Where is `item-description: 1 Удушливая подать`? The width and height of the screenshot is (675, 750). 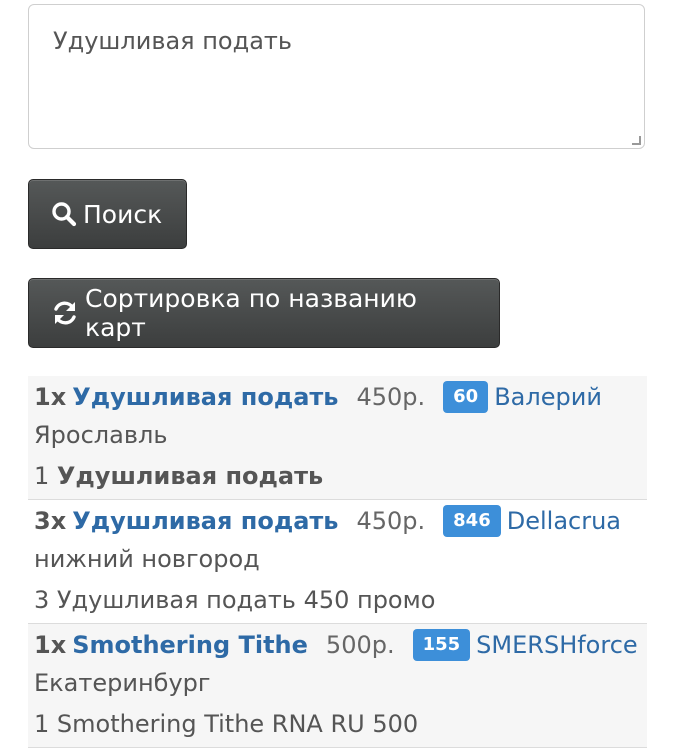 item-description: 1 Удушливая подать is located at coordinates (337, 474).